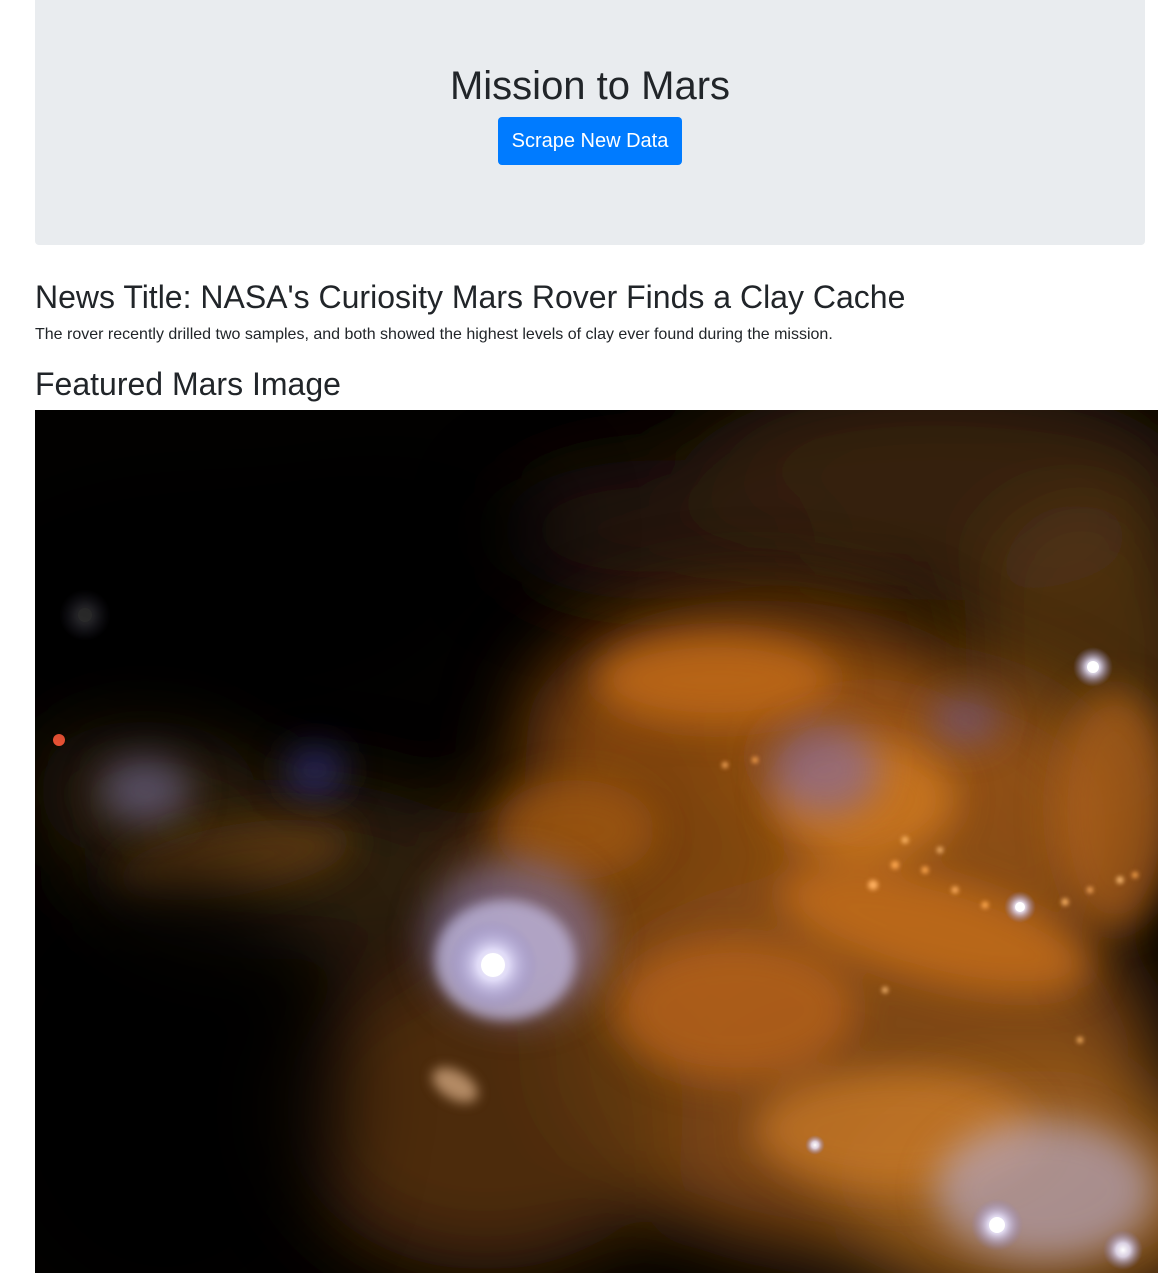 The width and height of the screenshot is (1158, 1273). I want to click on scrape-new-data-button: Scrape New Data, so click(590, 141).